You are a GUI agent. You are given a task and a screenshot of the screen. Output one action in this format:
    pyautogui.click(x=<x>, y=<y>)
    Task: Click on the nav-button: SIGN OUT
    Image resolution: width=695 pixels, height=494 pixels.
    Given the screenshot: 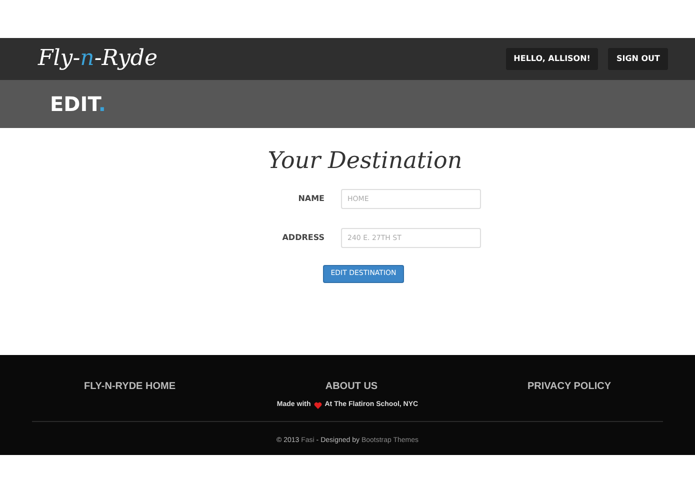 What is the action you would take?
    pyautogui.click(x=638, y=59)
    